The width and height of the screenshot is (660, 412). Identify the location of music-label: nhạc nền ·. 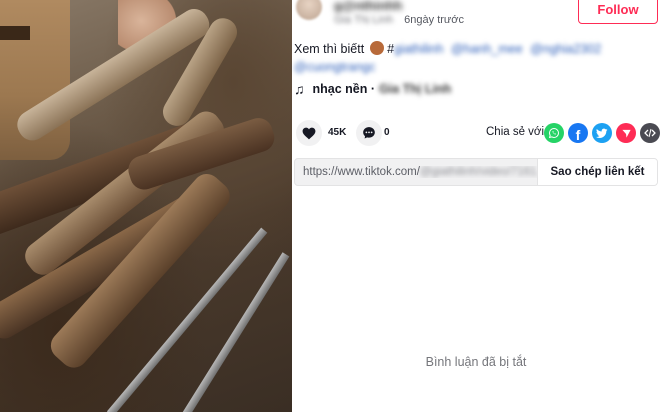
(344, 89).